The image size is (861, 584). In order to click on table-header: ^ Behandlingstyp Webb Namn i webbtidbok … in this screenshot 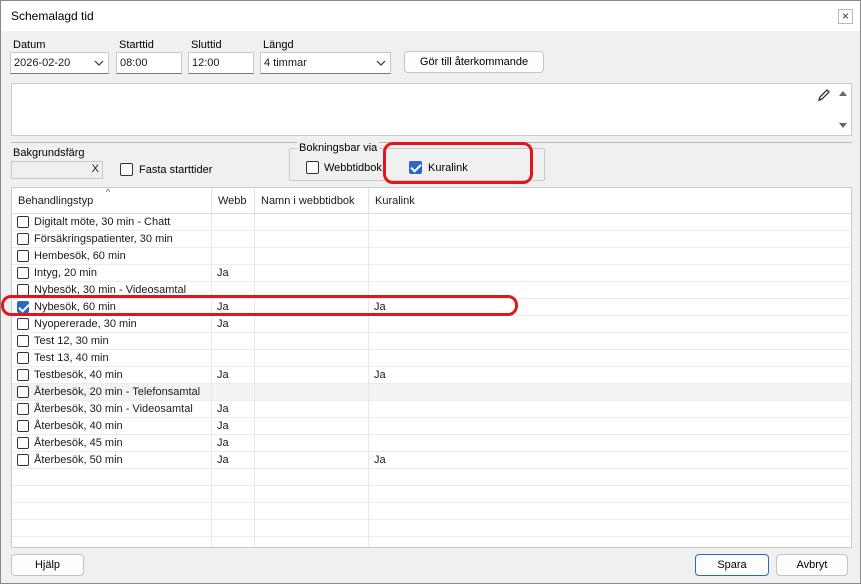, I will do `click(431, 201)`.